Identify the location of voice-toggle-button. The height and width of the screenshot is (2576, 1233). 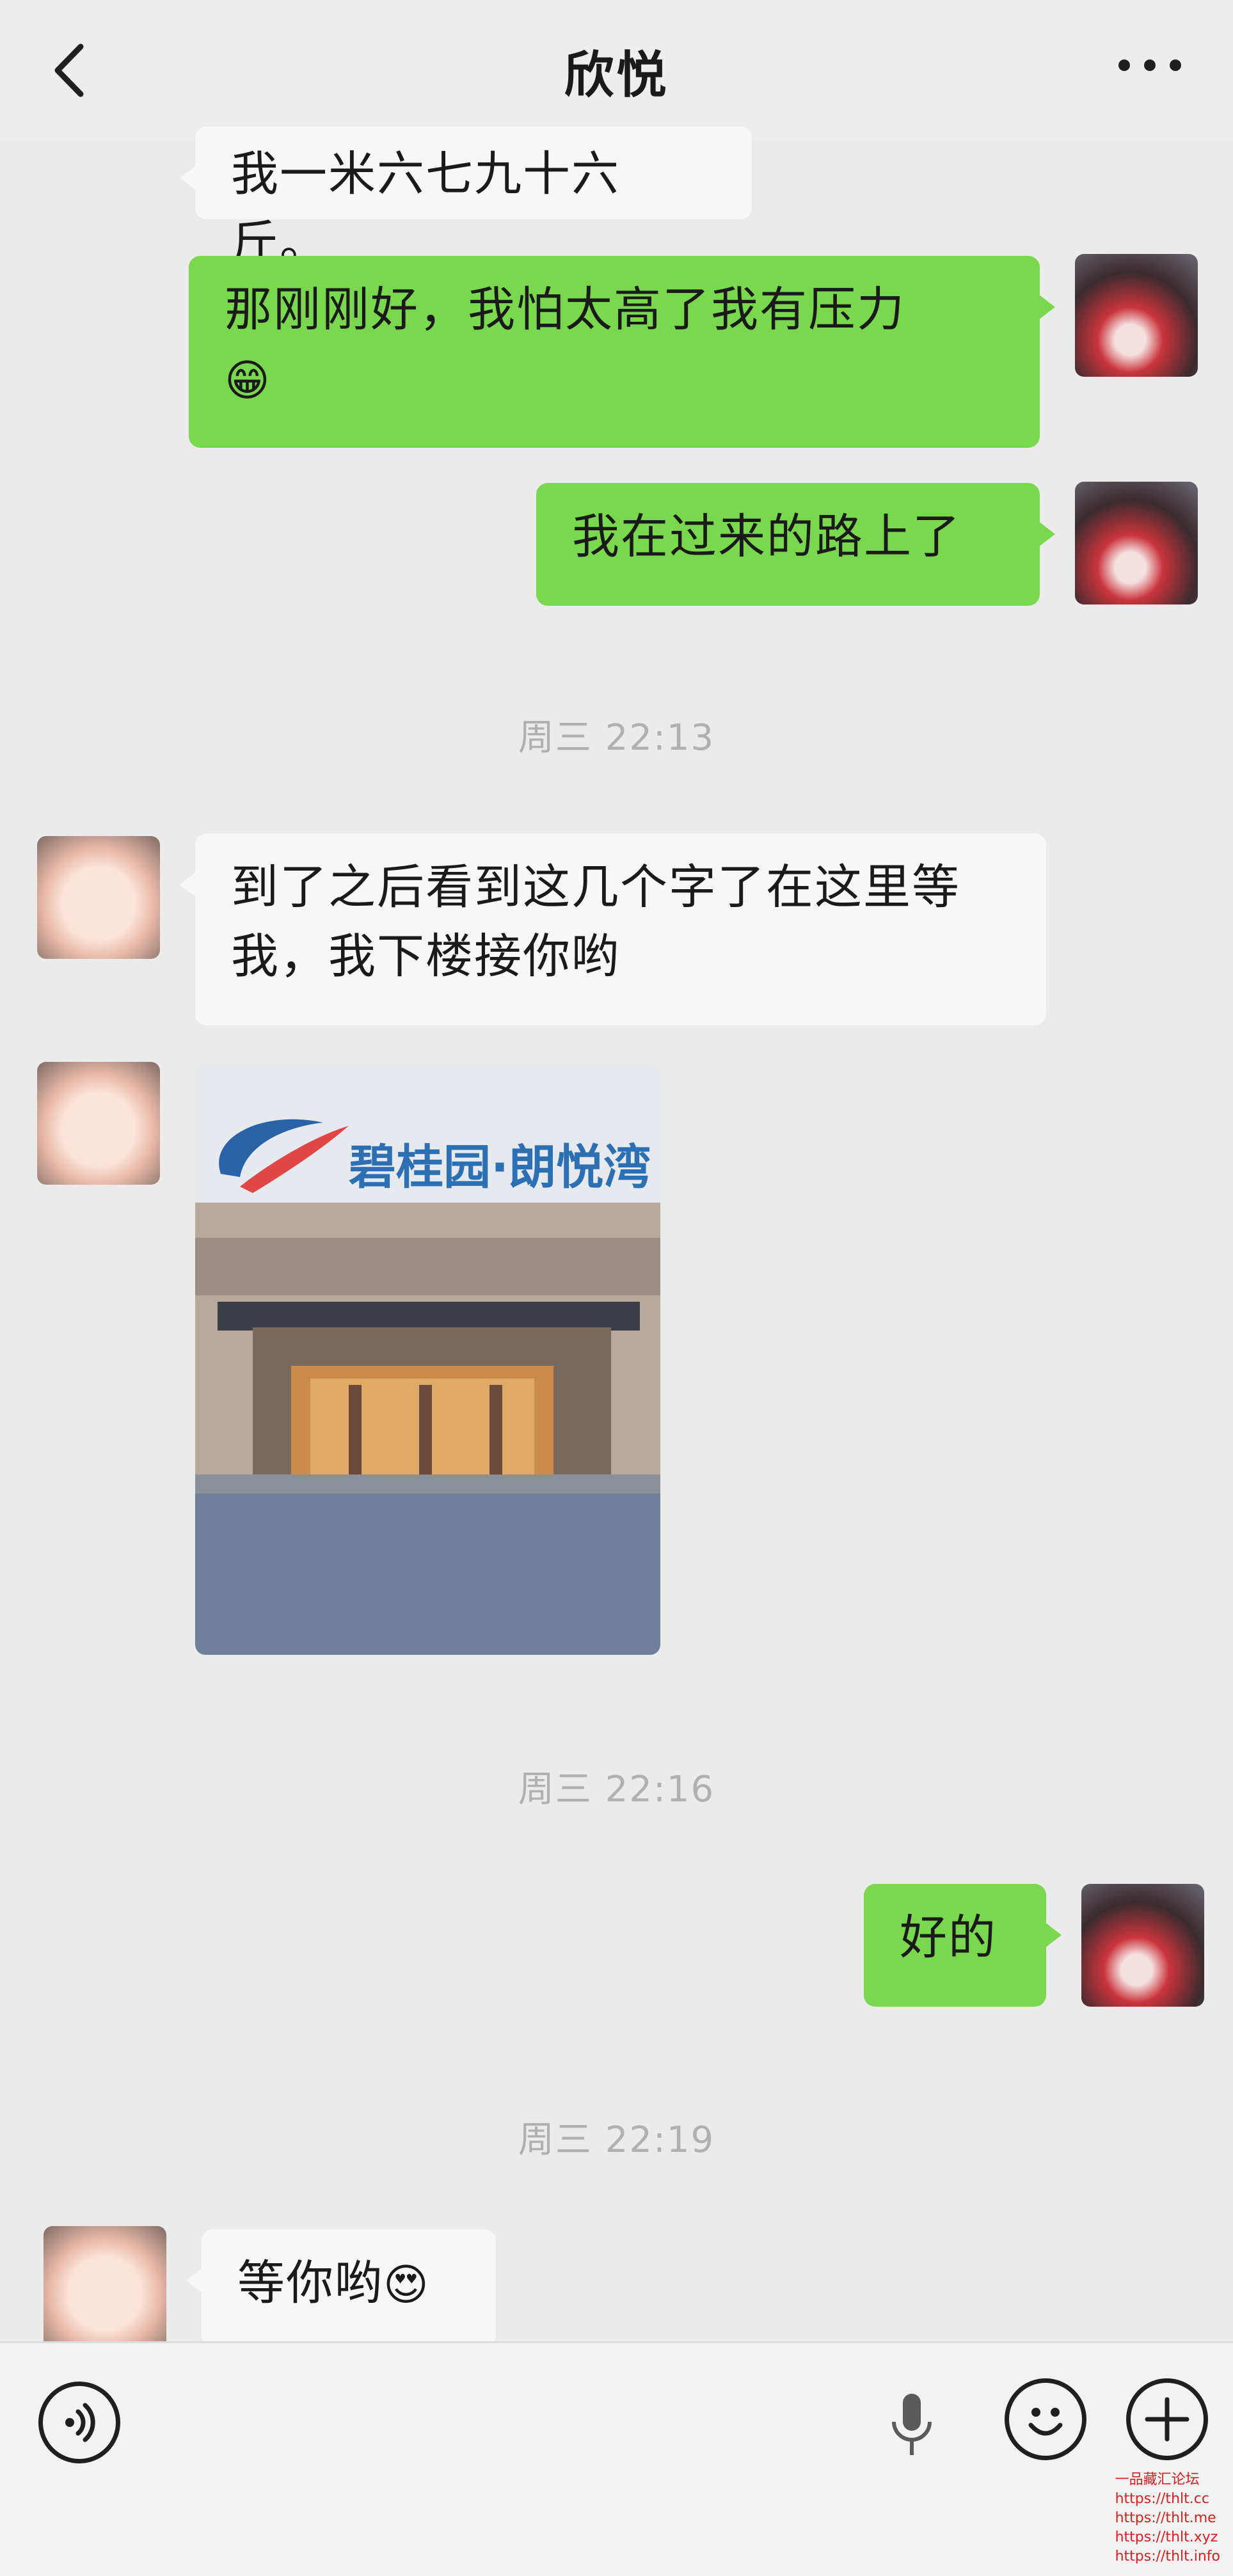
(79, 2422).